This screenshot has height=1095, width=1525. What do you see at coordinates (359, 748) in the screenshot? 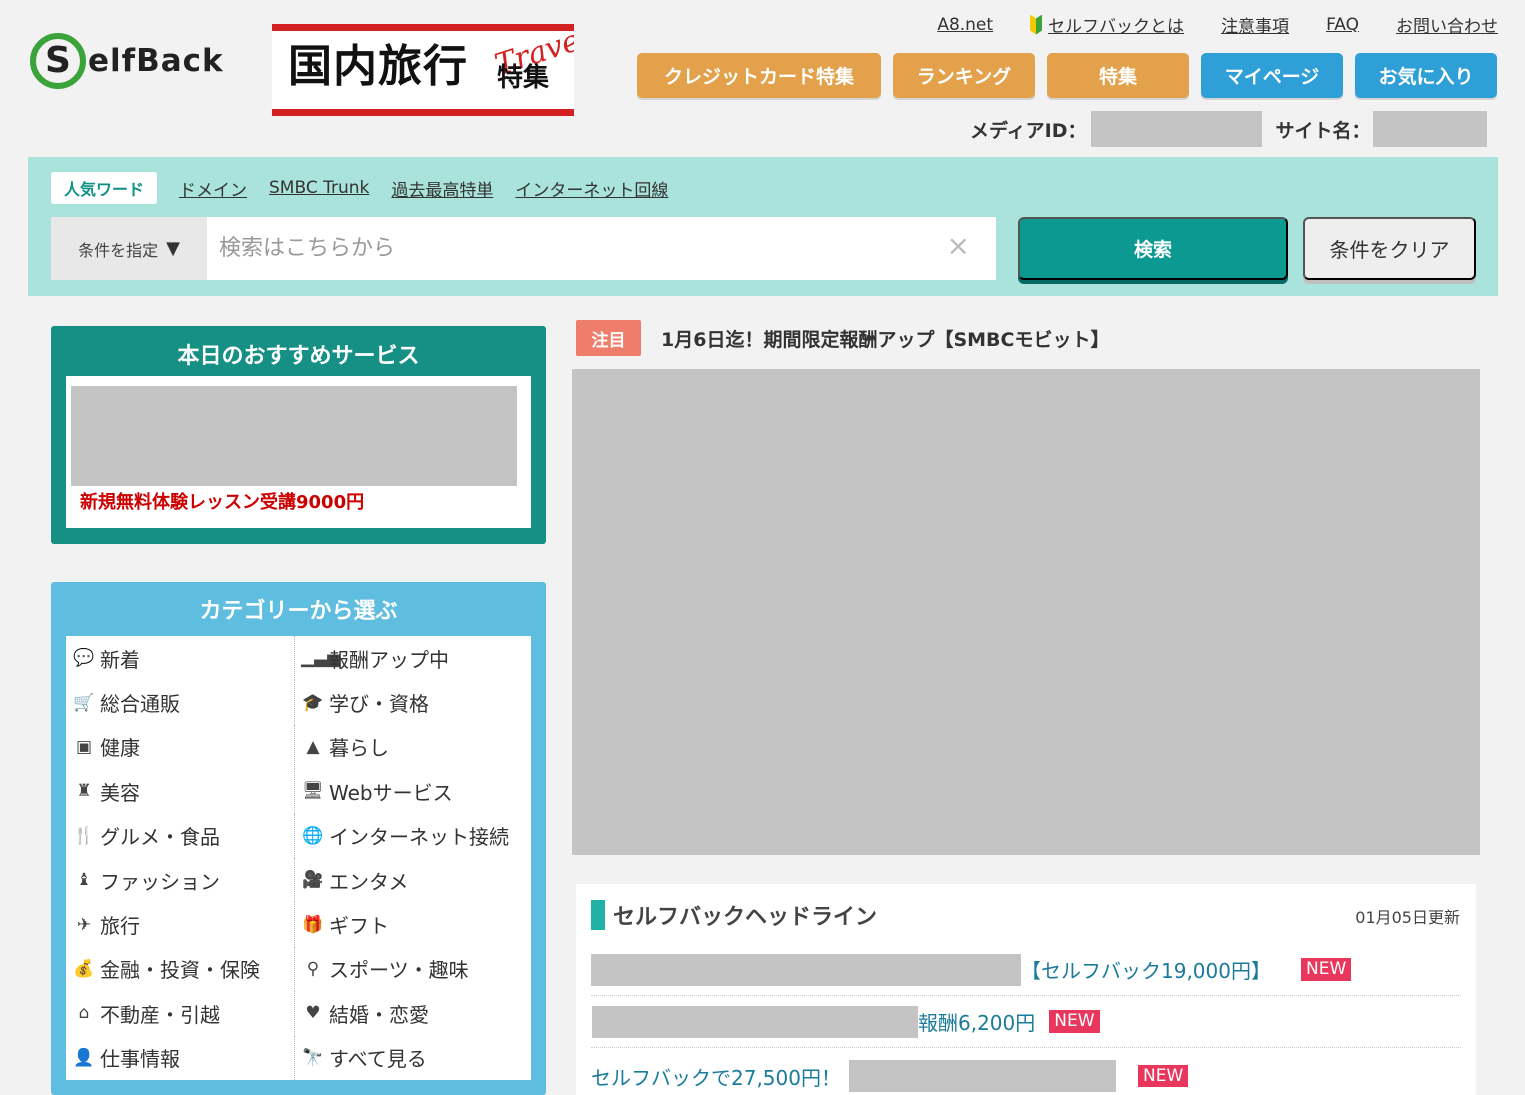
I see `category-label: 暮らし` at bounding box center [359, 748].